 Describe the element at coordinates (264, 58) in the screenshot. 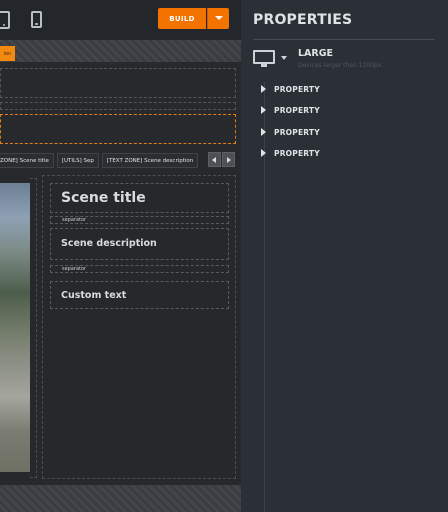

I see `monitor-icon` at that location.